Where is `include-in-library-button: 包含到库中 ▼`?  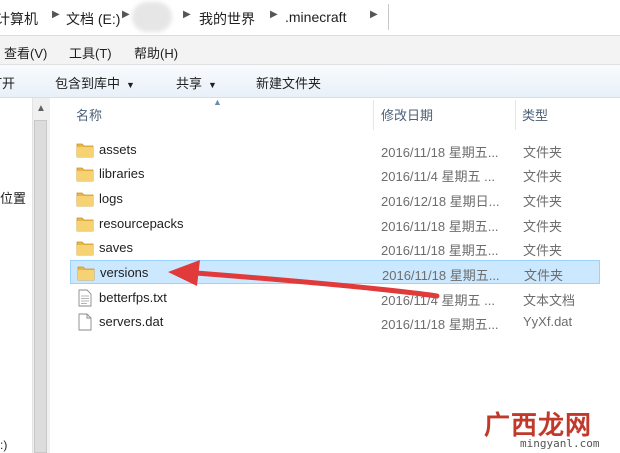
include-in-library-button: 包含到库中 ▼ is located at coordinates (95, 82).